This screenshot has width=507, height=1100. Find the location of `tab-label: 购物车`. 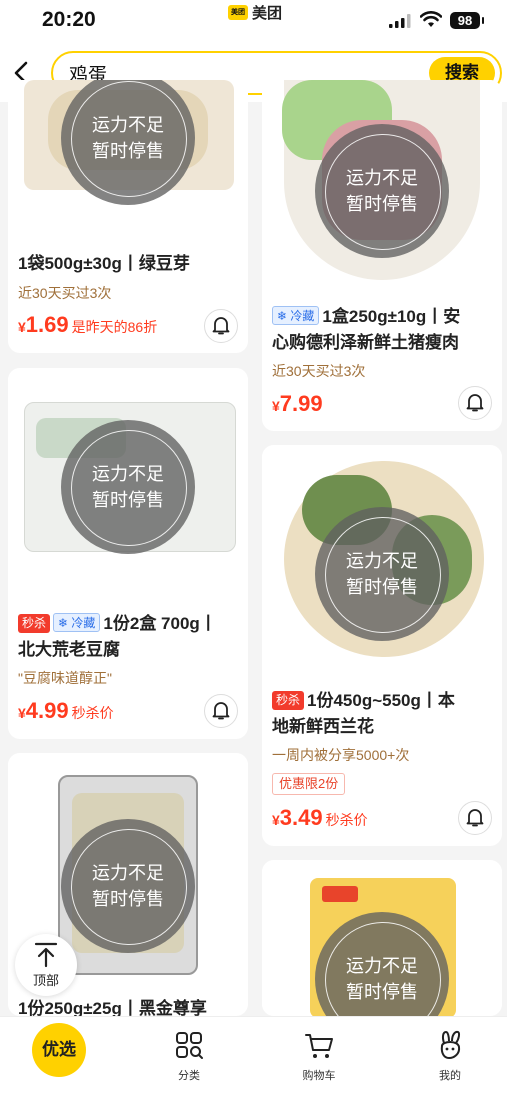

tab-label: 购物车 is located at coordinates (319, 1076).